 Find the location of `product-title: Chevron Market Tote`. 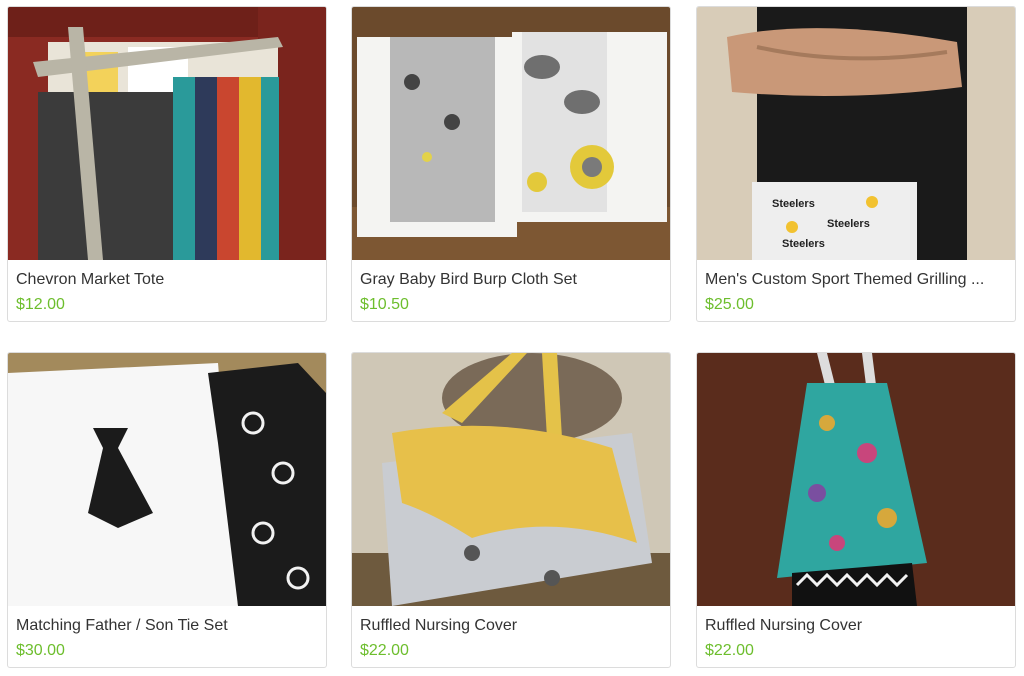

product-title: Chevron Market Tote is located at coordinates (167, 280).